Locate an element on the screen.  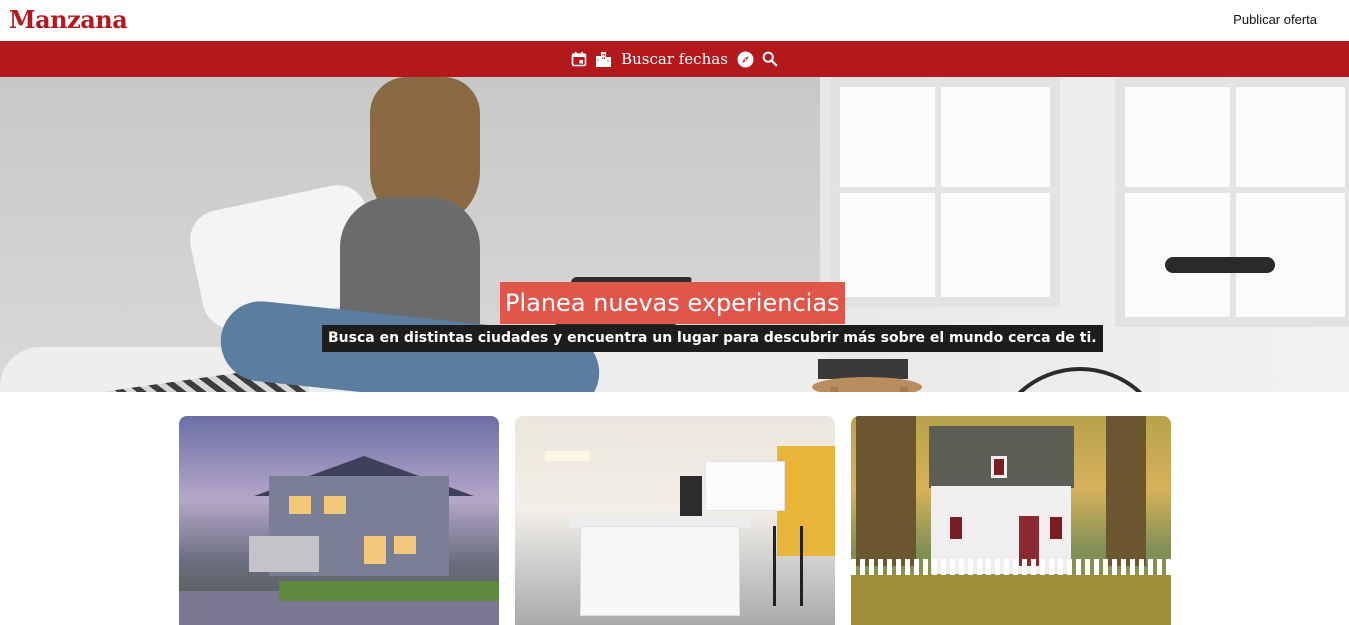
city-icon is located at coordinates (603, 59).